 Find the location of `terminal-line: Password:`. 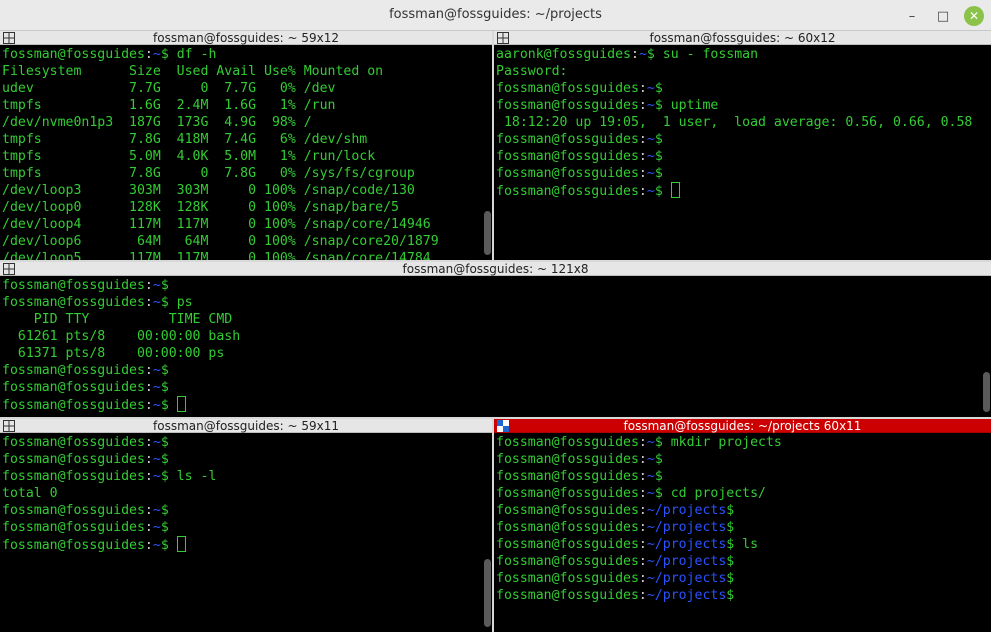

terminal-line: Password: is located at coordinates (736, 71).